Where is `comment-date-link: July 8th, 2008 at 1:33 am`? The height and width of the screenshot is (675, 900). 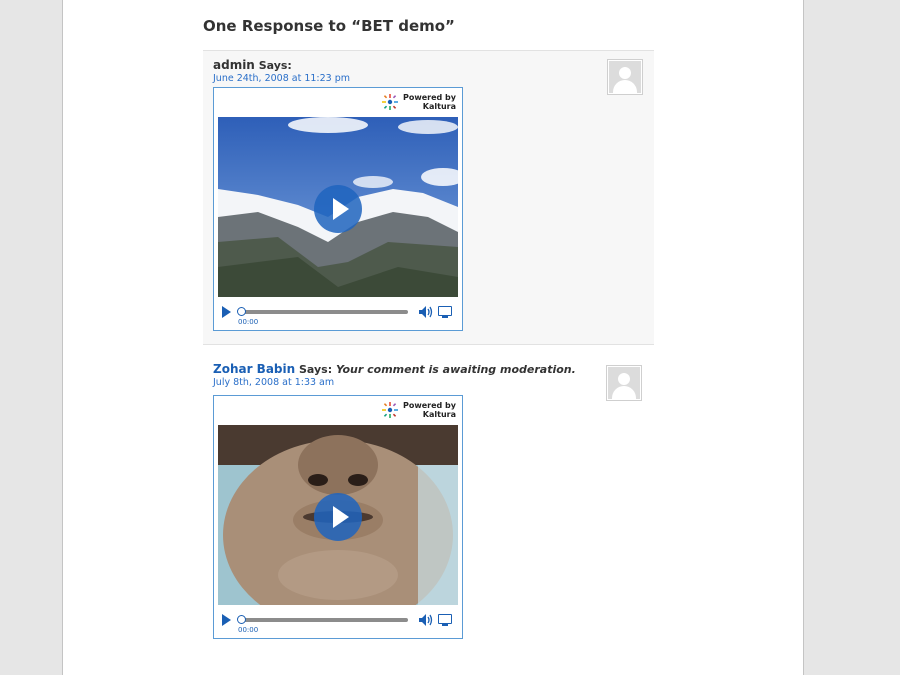
comment-date-link: July 8th, 2008 at 1:33 am is located at coordinates (273, 382).